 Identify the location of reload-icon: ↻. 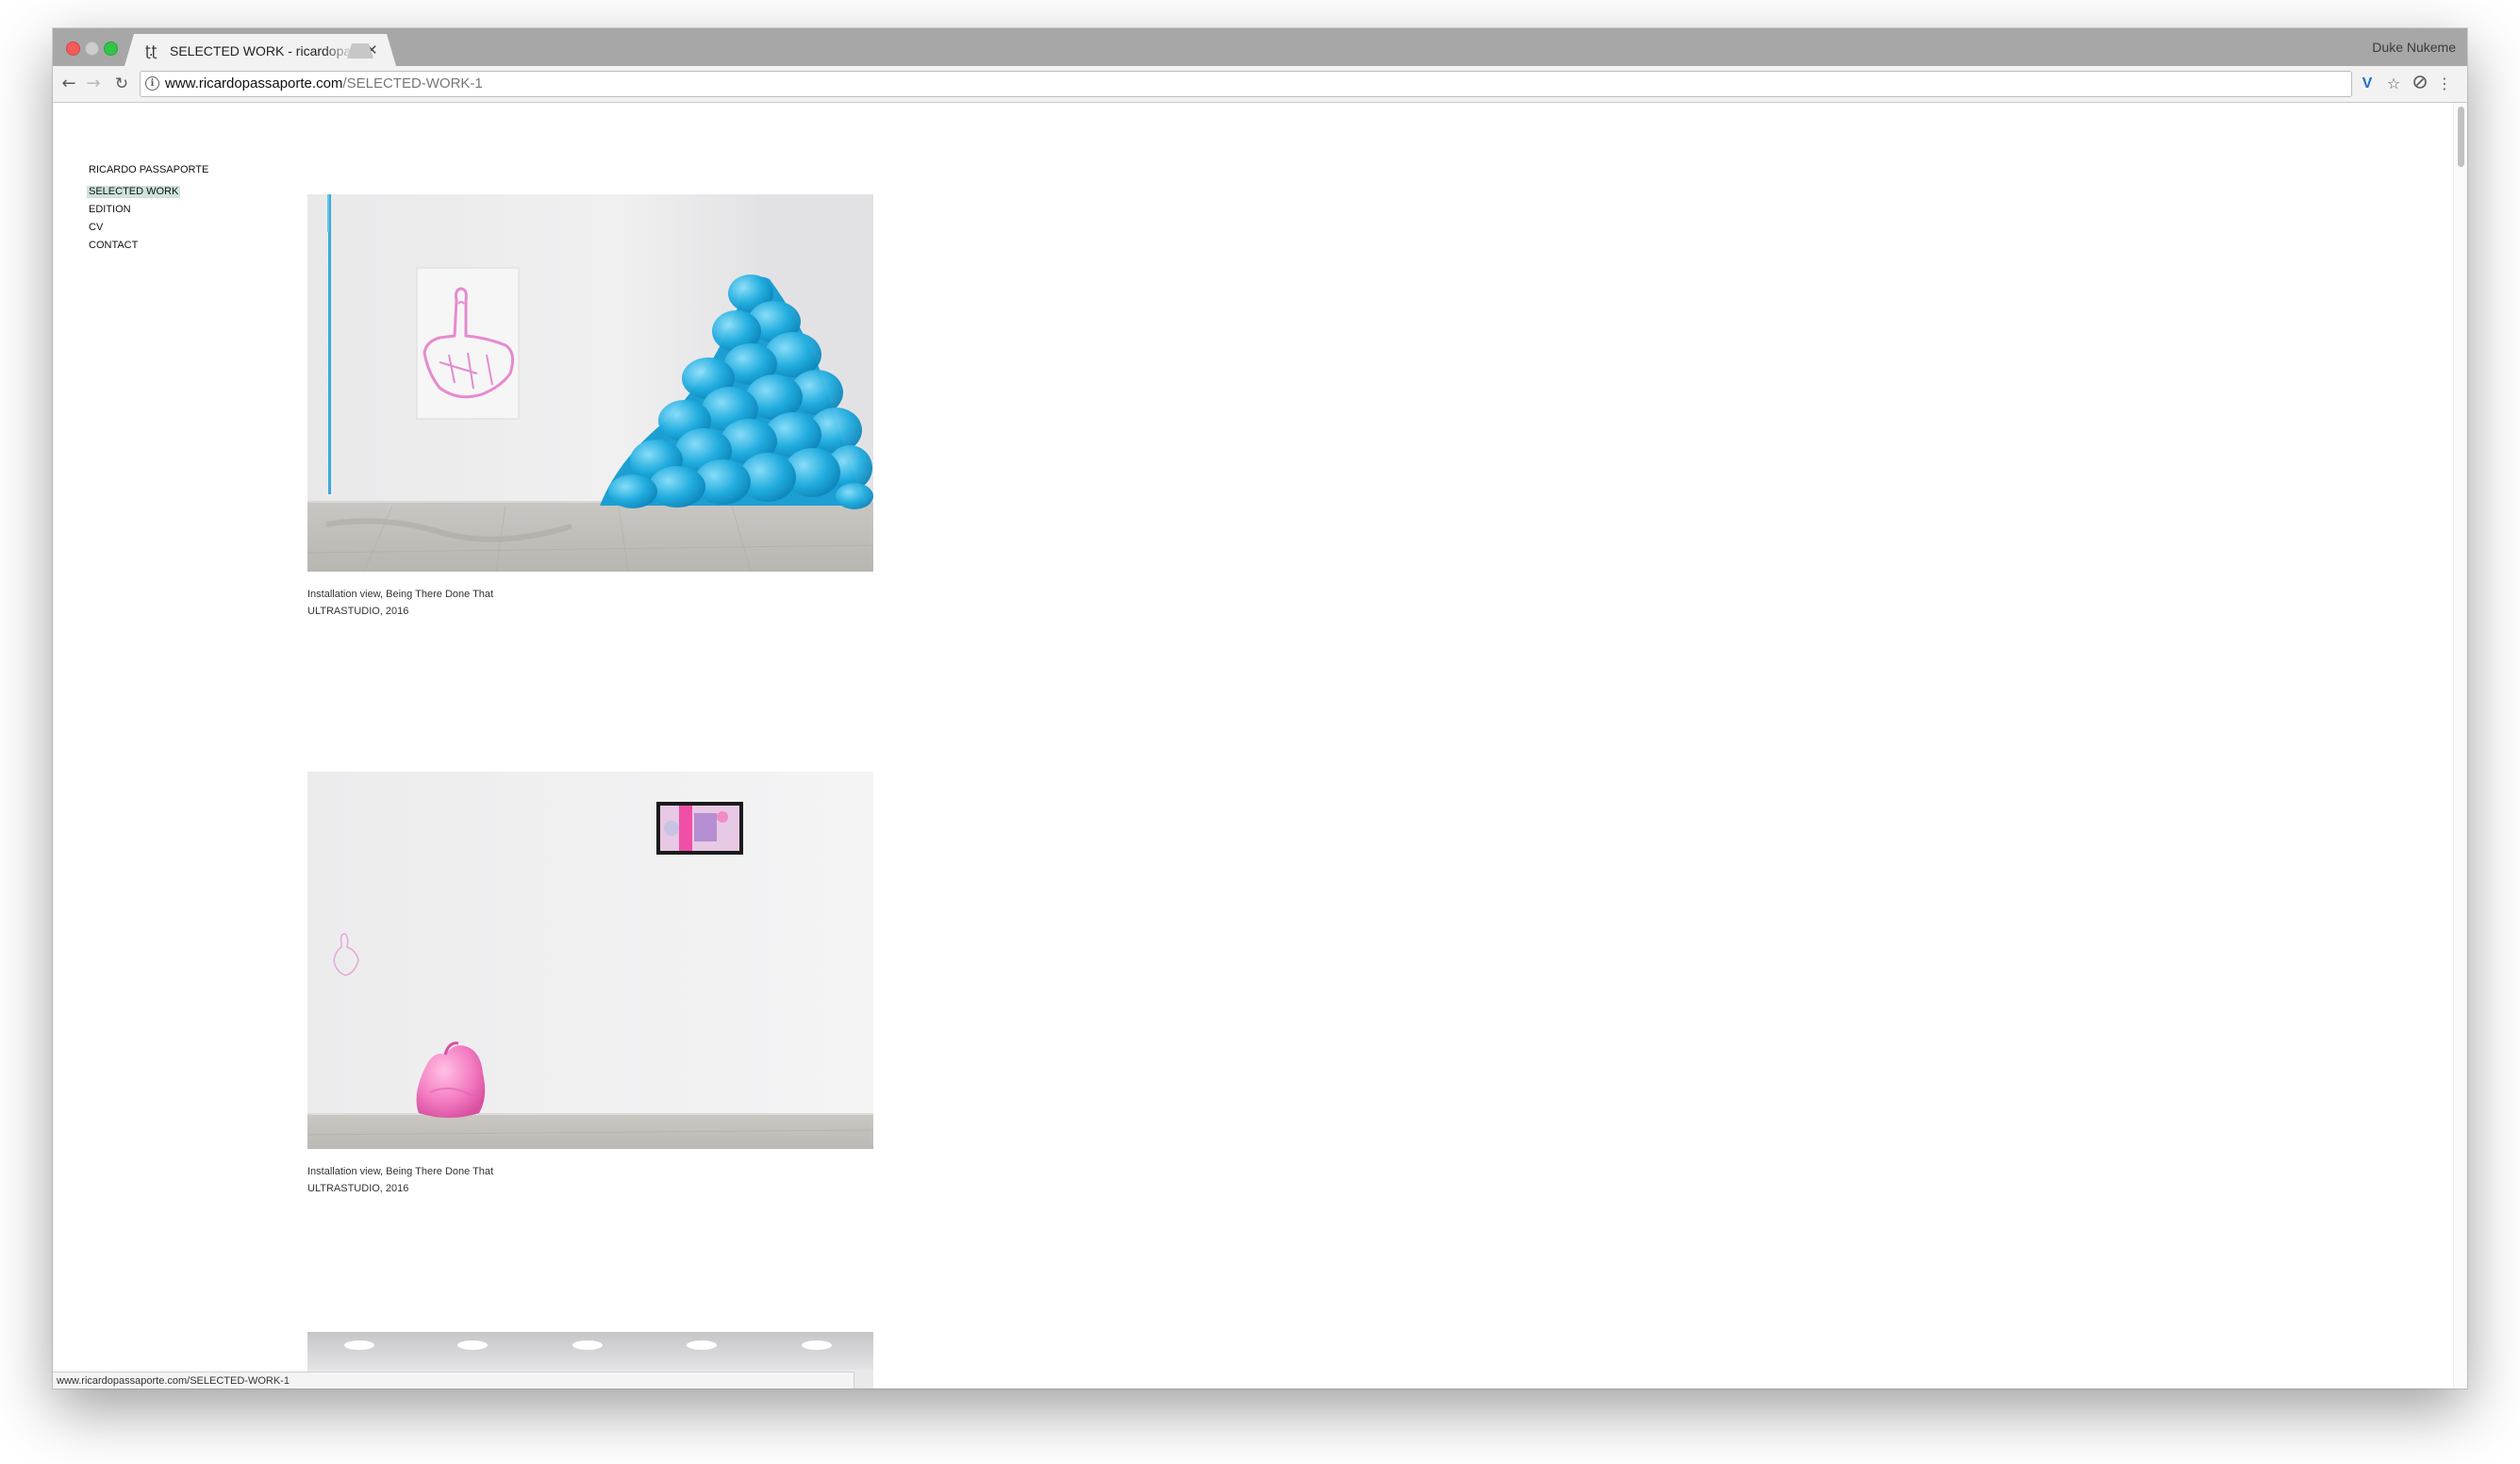
(121, 84).